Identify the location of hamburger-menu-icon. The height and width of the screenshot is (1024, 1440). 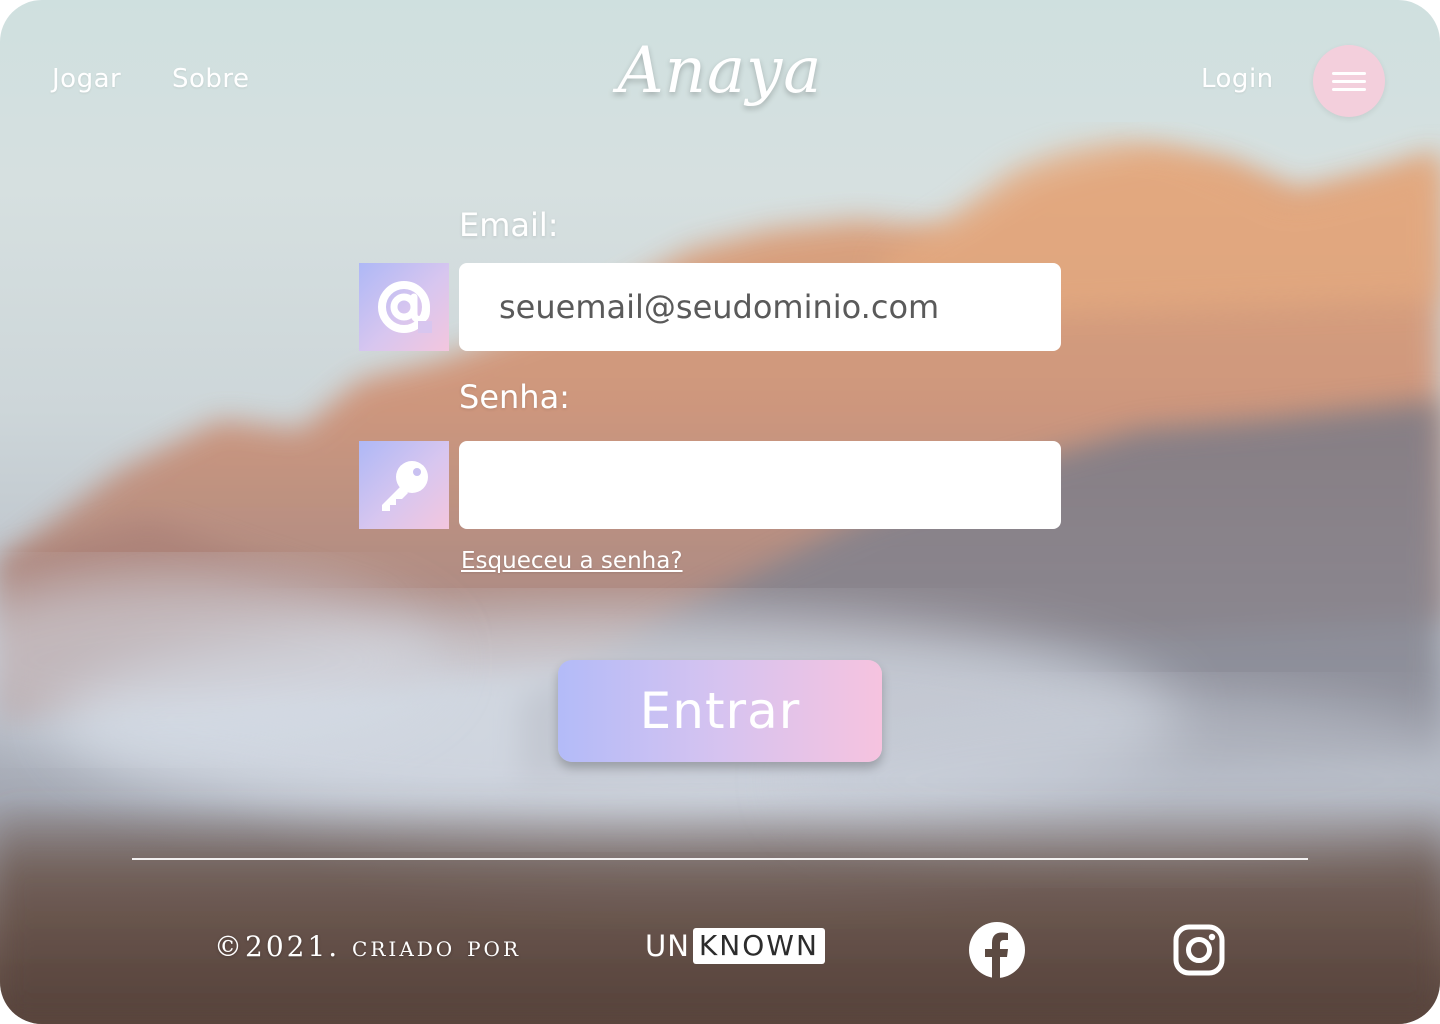
(1349, 73).